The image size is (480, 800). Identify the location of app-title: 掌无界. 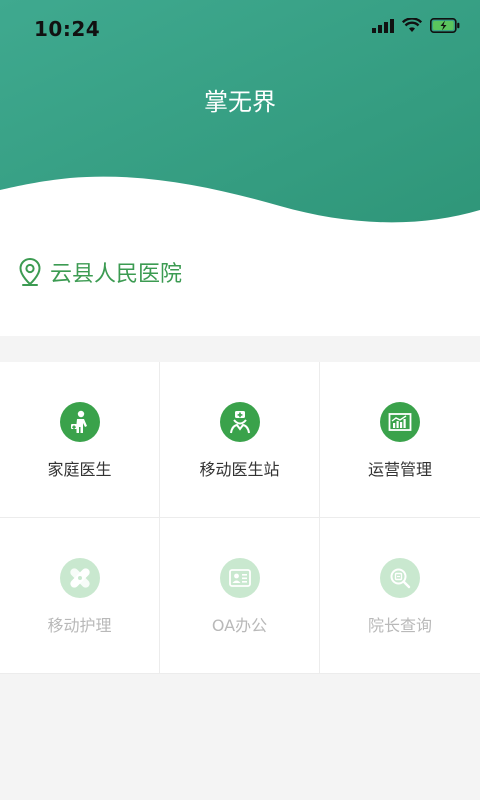
(240, 102).